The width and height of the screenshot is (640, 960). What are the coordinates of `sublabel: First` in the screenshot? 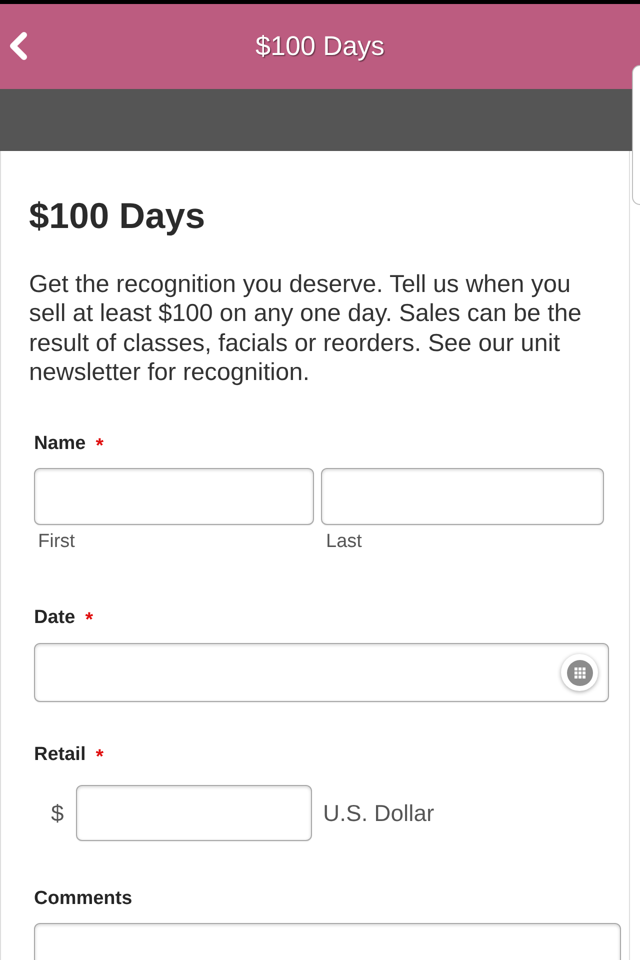 It's located at (56, 542).